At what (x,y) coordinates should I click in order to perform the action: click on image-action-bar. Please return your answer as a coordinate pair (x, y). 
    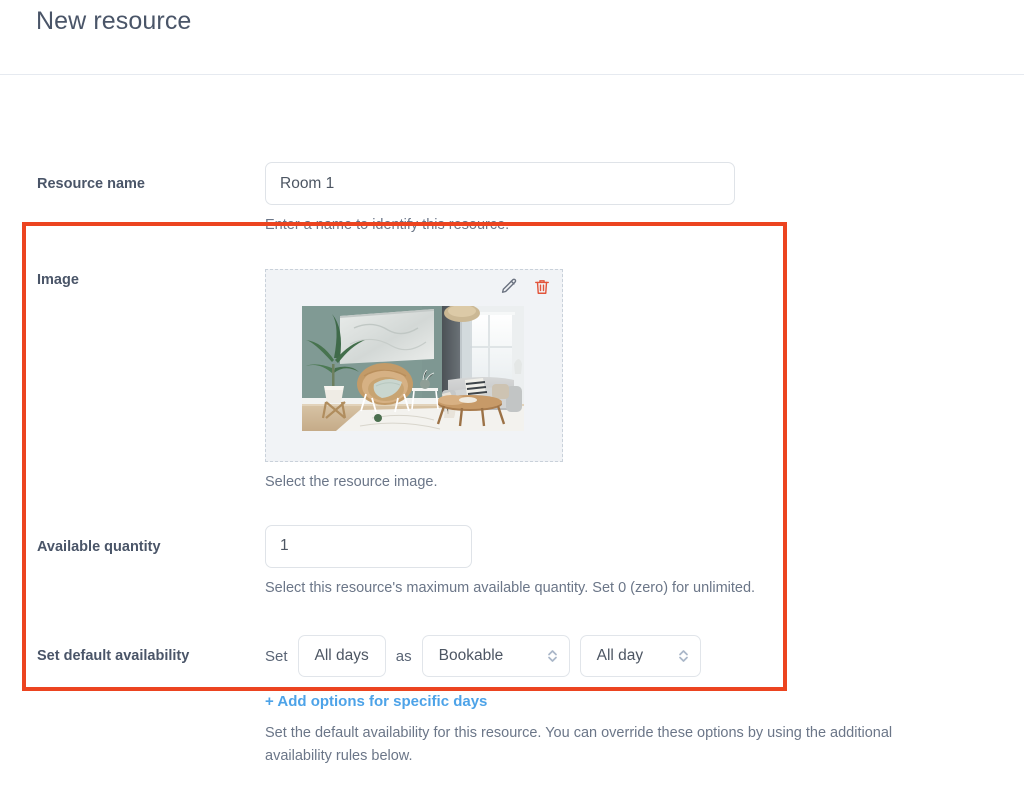
    Looking at the image, I should click on (525, 287).